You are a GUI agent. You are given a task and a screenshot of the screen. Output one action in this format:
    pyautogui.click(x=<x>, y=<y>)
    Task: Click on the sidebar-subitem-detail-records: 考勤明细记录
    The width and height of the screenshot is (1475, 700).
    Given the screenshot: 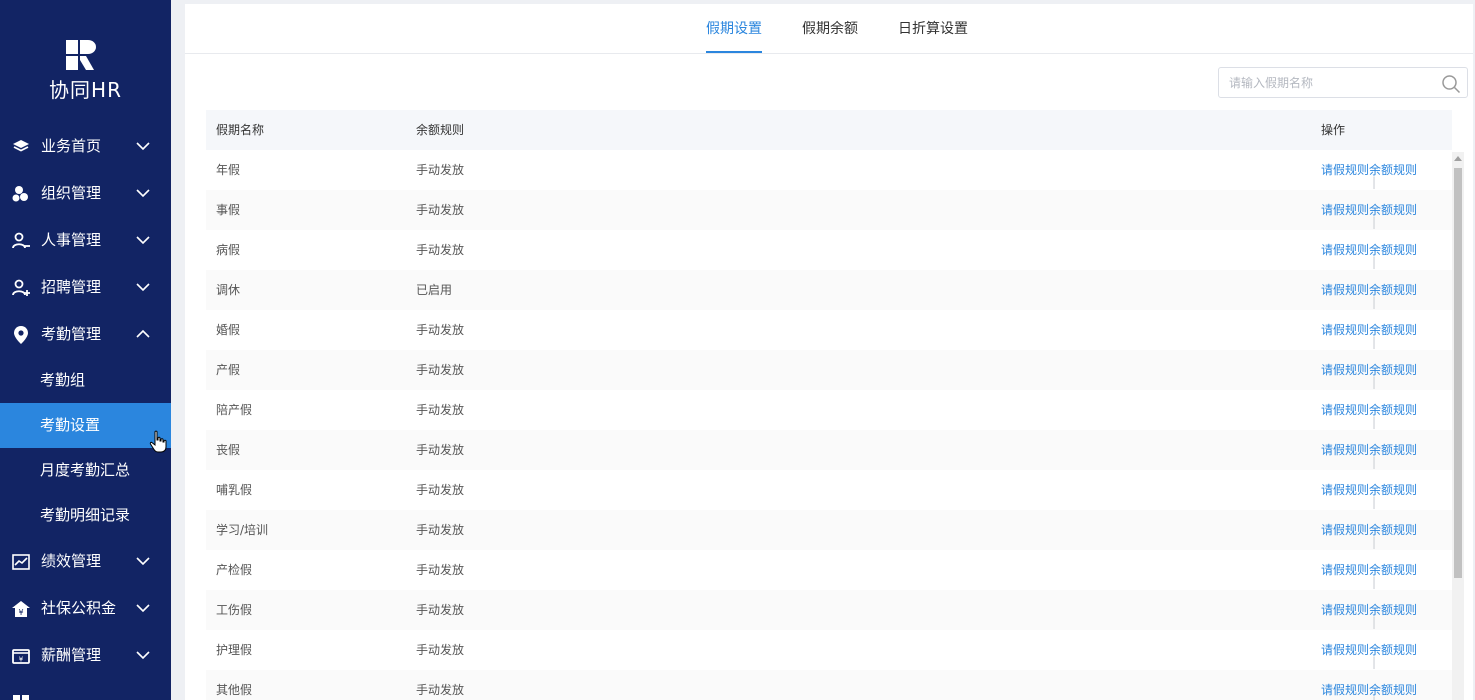 What is the action you would take?
    pyautogui.click(x=85, y=515)
    